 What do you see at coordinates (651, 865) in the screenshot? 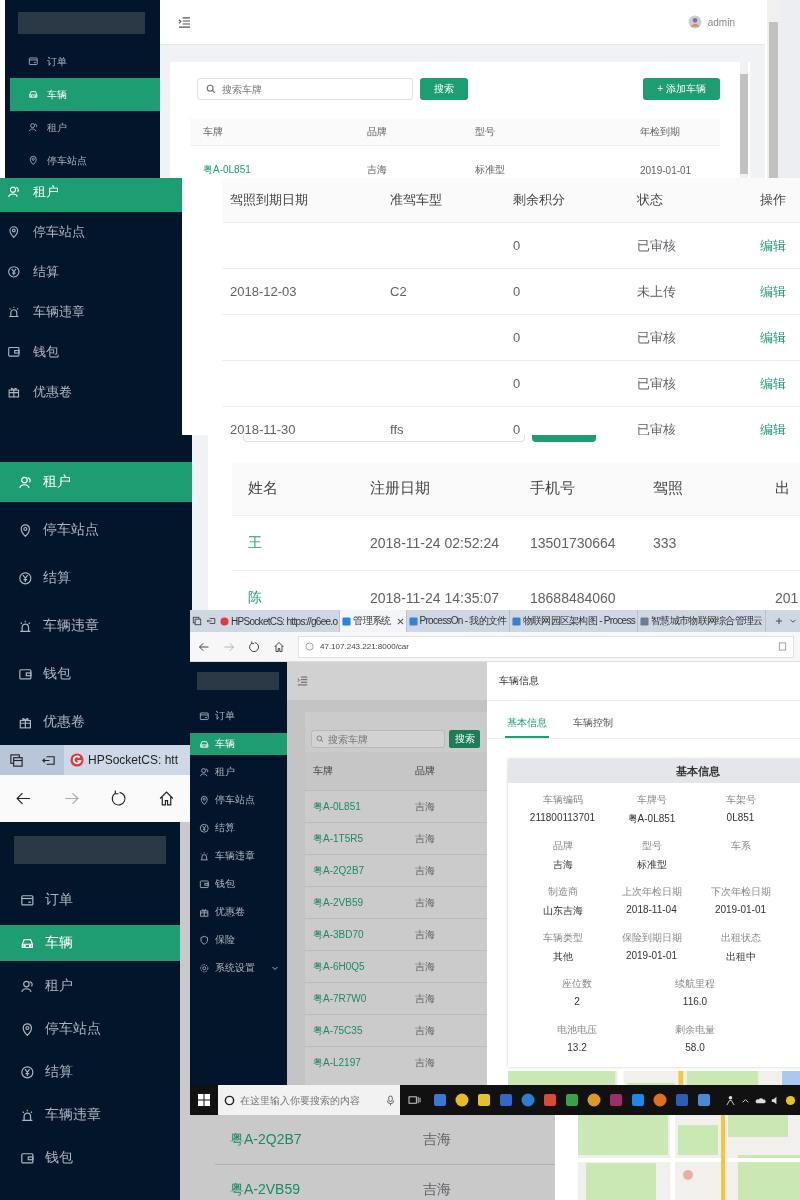
I see `field-value: 标准型` at bounding box center [651, 865].